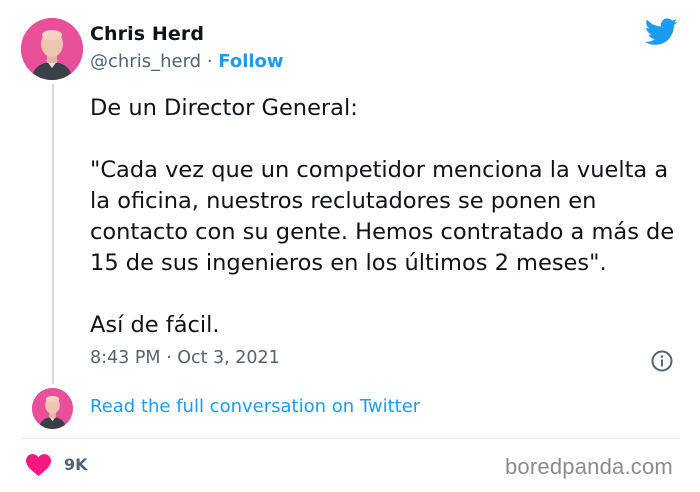 This screenshot has width=700, height=492. I want to click on heart-icon, so click(38, 465).